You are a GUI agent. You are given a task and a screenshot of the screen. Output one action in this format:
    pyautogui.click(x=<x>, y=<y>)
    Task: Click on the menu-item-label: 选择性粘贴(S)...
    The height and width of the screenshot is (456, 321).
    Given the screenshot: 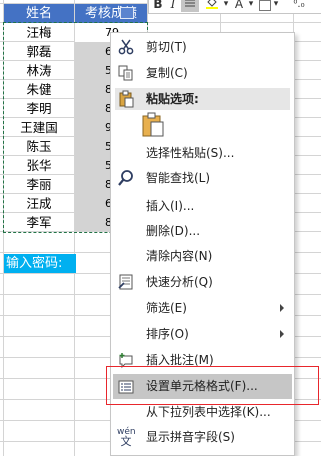 What is the action you would take?
    pyautogui.click(x=190, y=153)
    